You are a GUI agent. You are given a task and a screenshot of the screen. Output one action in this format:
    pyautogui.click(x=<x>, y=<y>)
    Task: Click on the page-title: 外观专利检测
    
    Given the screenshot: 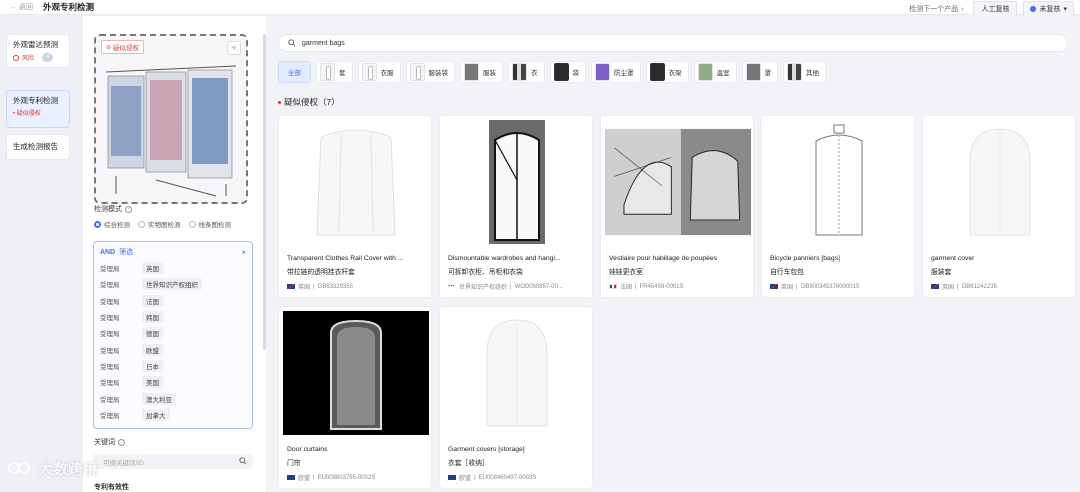 What is the action you would take?
    pyautogui.click(x=69, y=7)
    